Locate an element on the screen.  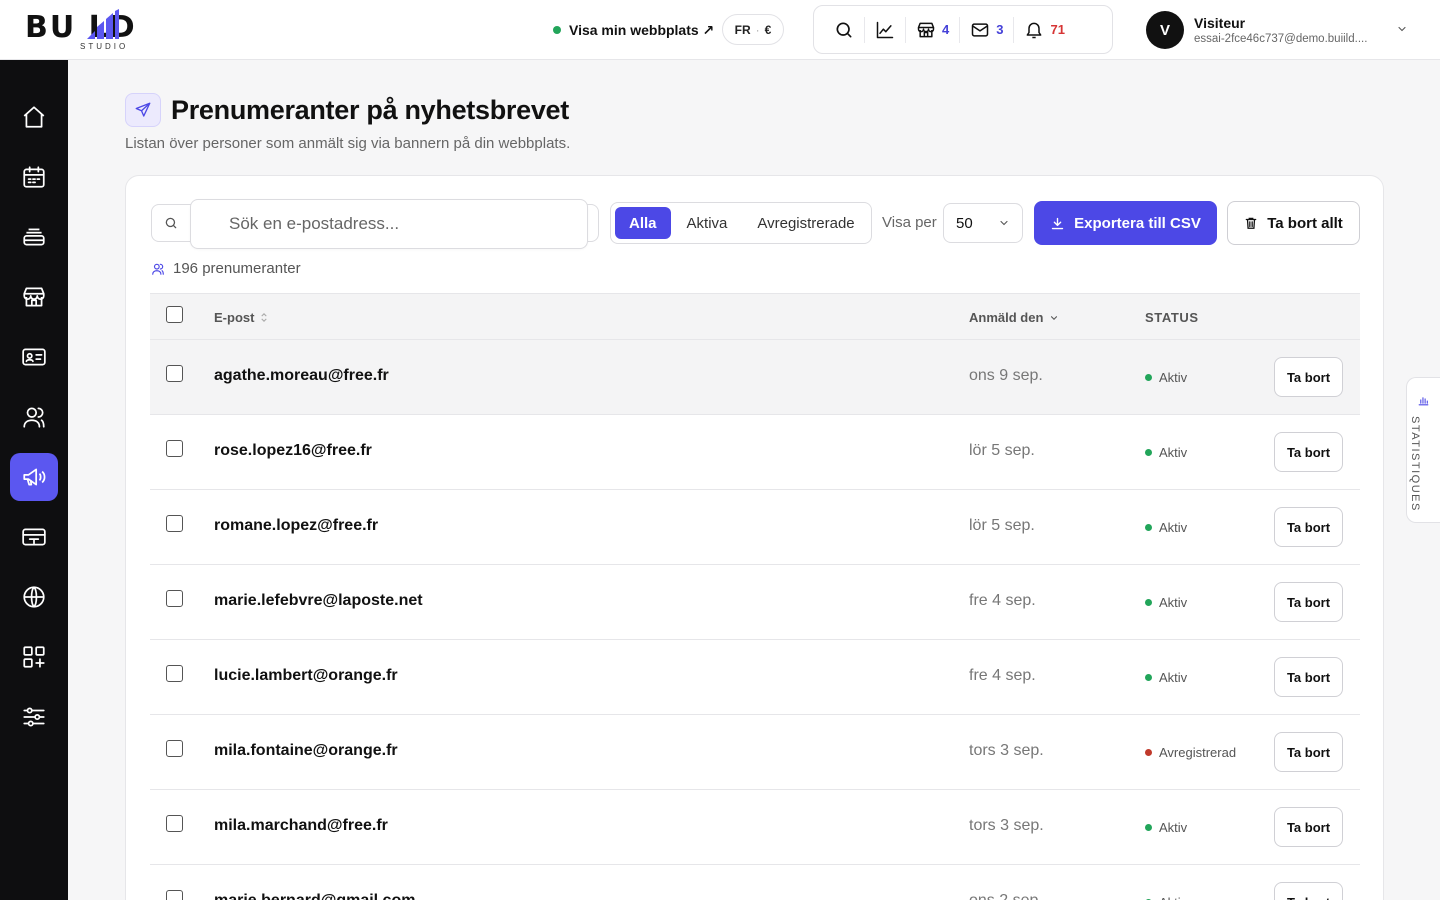
chart-line-icon is located at coordinates (885, 29).